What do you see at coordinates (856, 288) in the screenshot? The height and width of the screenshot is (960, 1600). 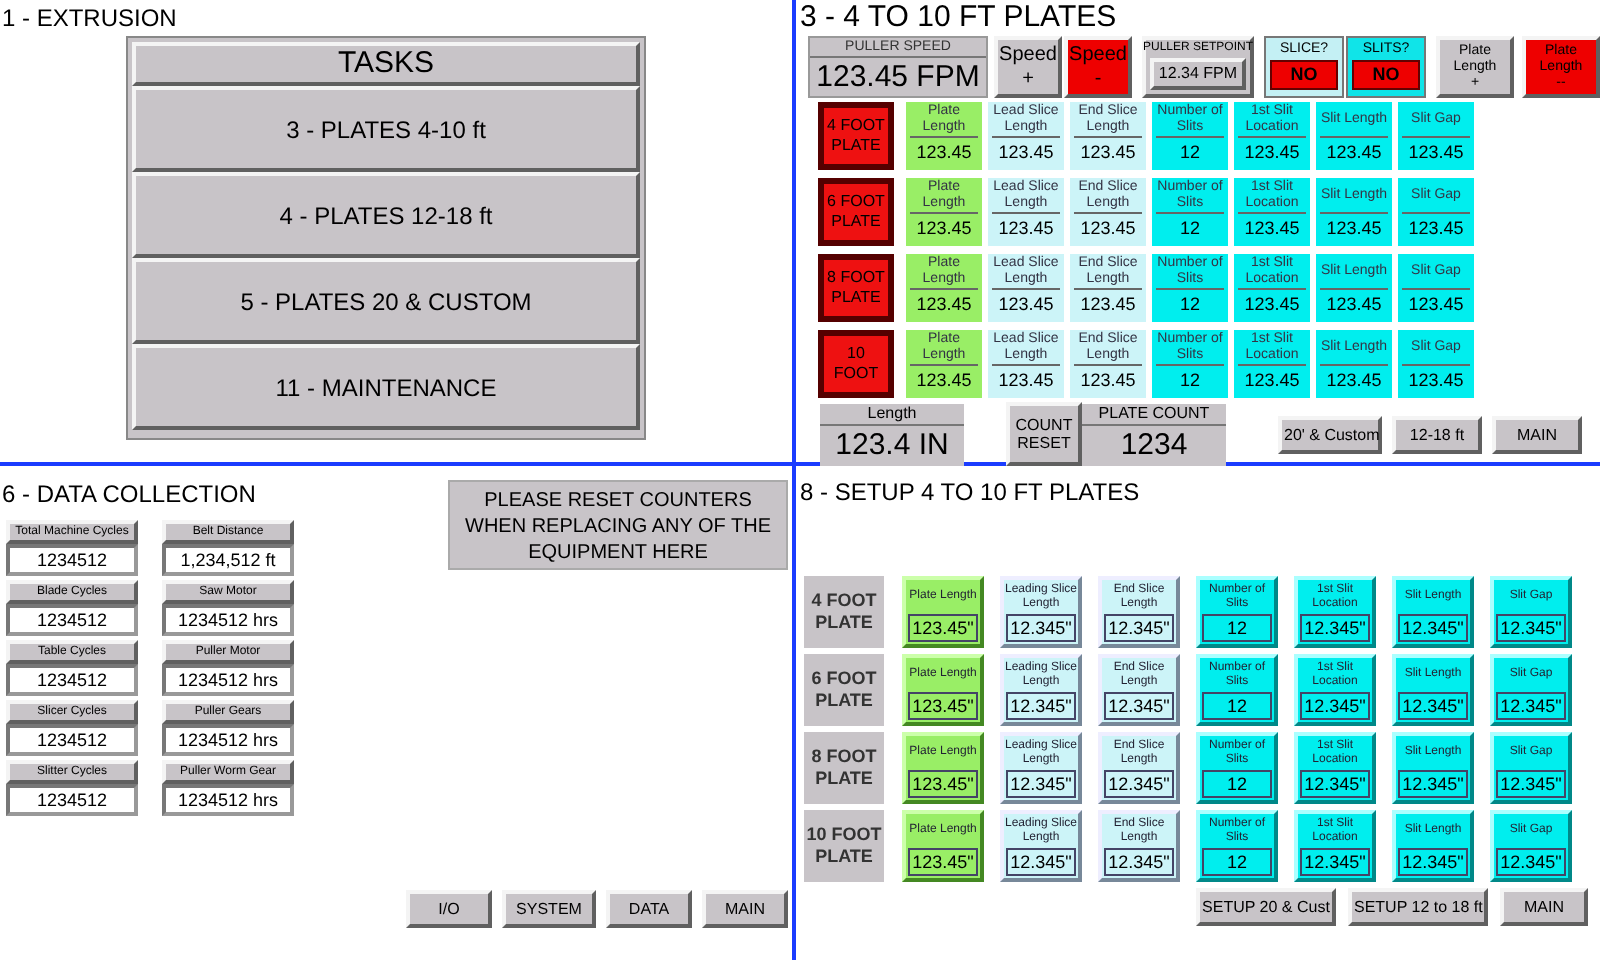 I see `plate-select-button: 8 FOOT PLATE` at bounding box center [856, 288].